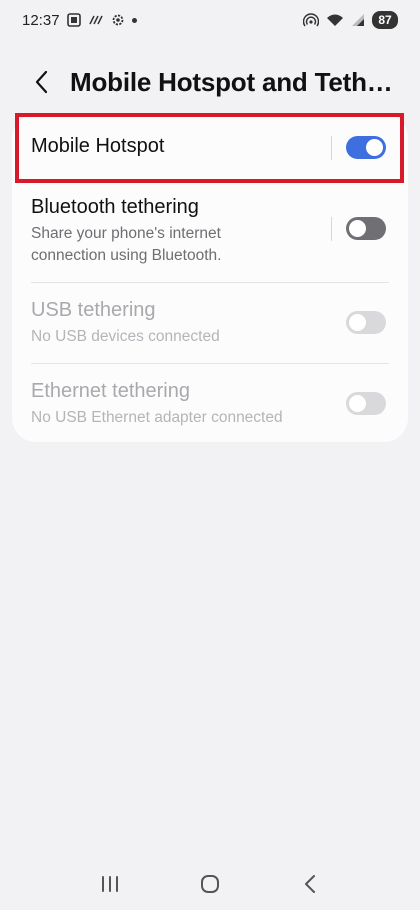 This screenshot has height=910, width=420. I want to click on mobile-hotspot-text: Mobile Hotspot, so click(97, 146).